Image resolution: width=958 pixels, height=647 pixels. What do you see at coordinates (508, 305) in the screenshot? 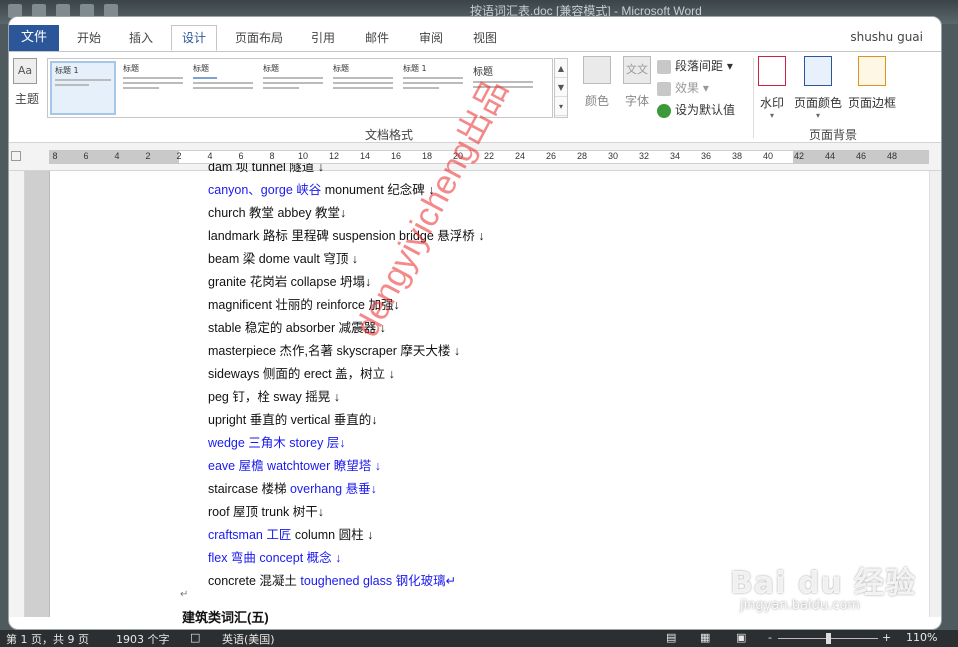
I see `text-line: magnificent 壮丽的 reinforce 加强↓` at bounding box center [508, 305].